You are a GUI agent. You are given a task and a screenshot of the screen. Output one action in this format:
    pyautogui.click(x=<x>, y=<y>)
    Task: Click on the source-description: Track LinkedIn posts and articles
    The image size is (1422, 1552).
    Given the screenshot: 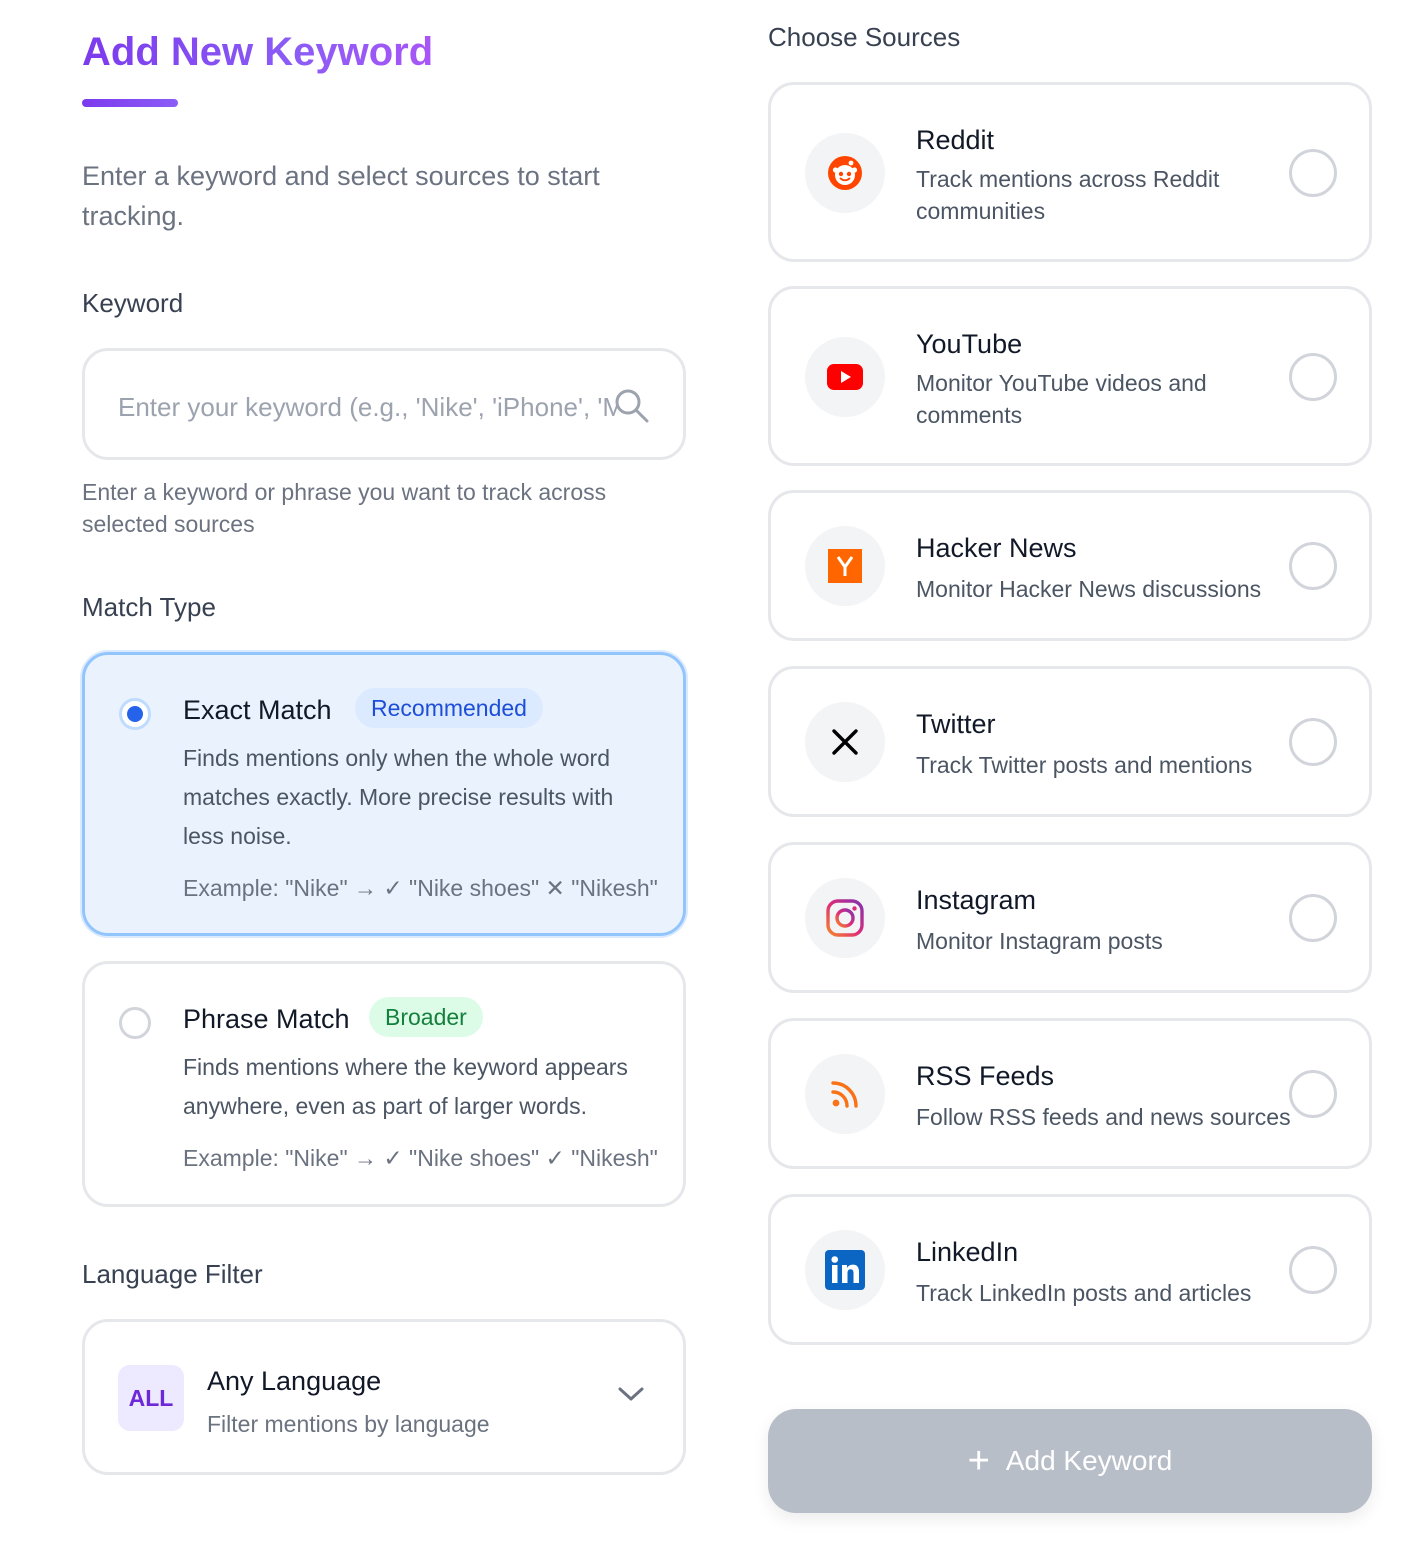 What is the action you would take?
    pyautogui.click(x=1084, y=1293)
    